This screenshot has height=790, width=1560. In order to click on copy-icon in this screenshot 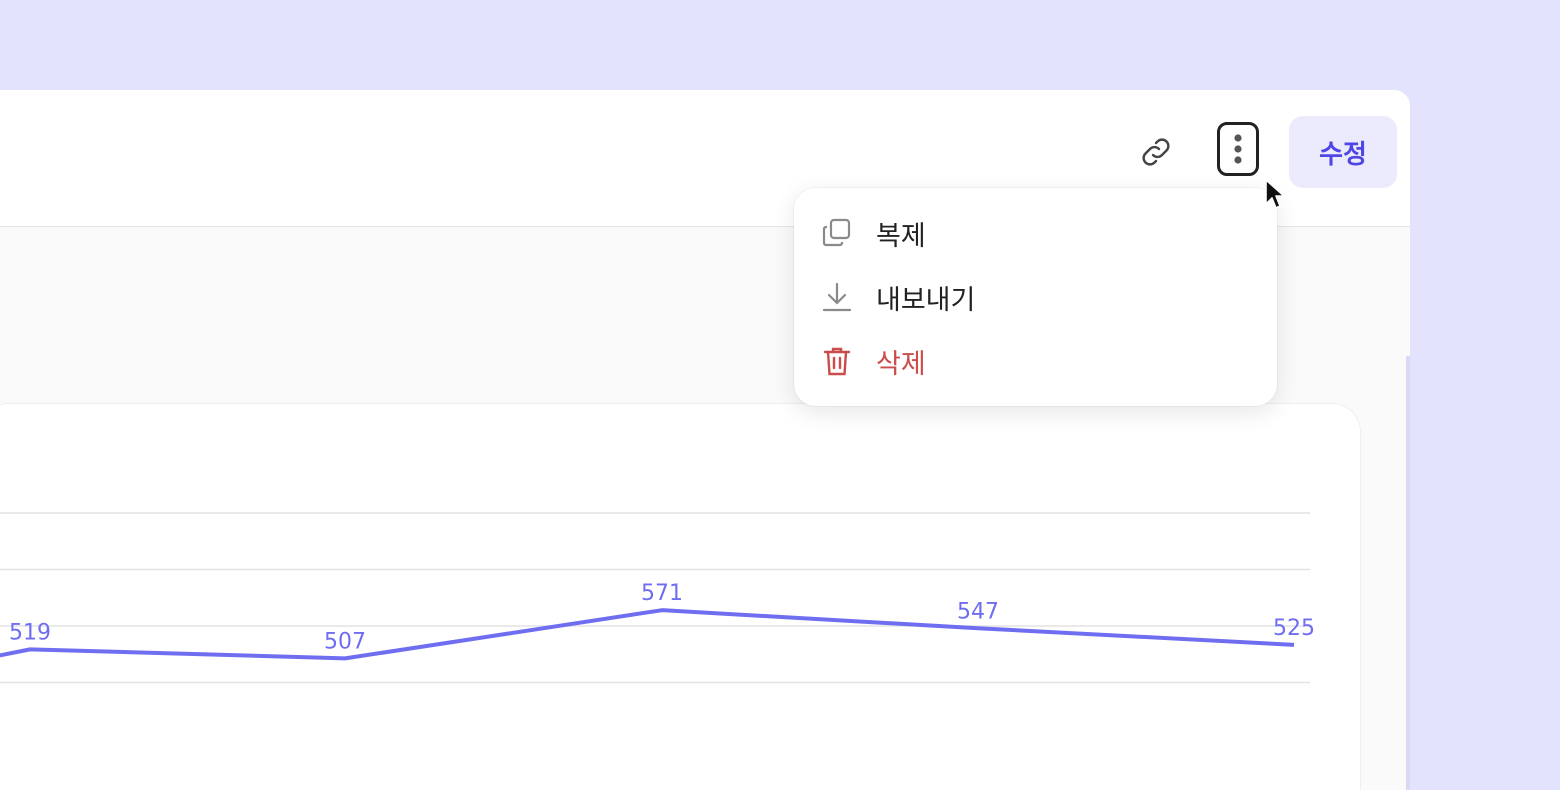, I will do `click(836, 232)`.